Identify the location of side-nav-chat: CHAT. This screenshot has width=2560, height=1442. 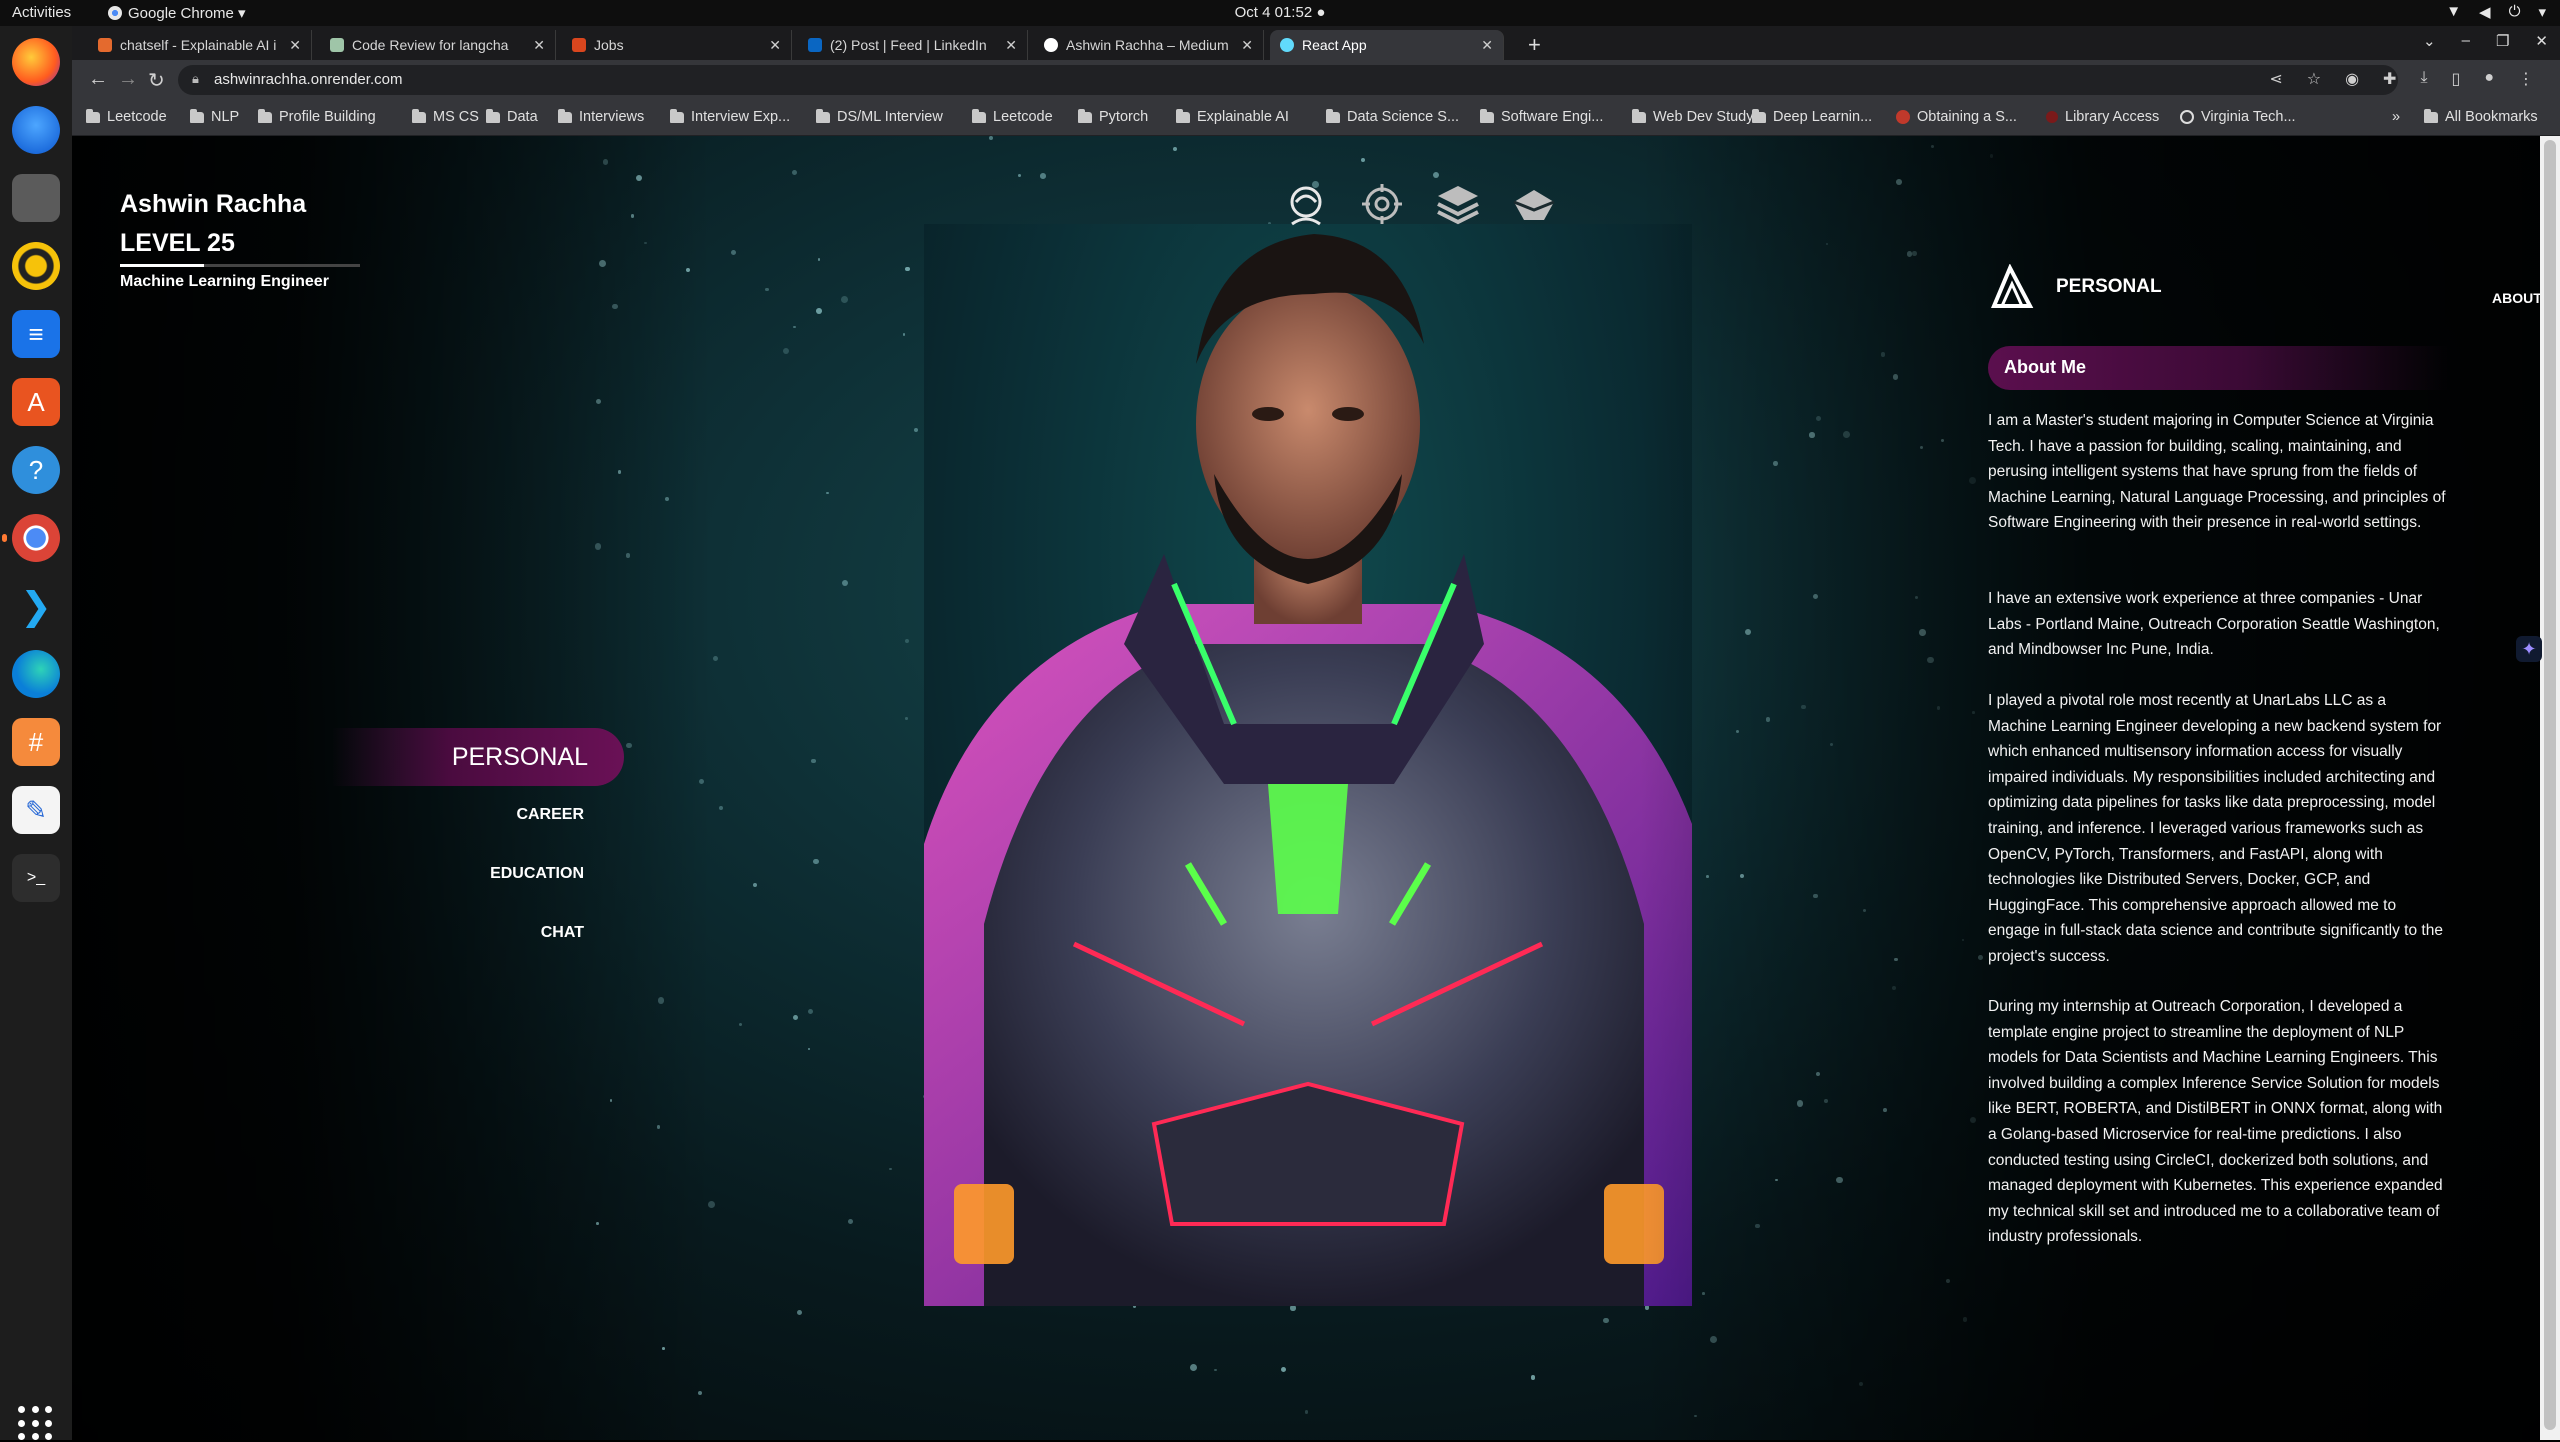
(328, 933).